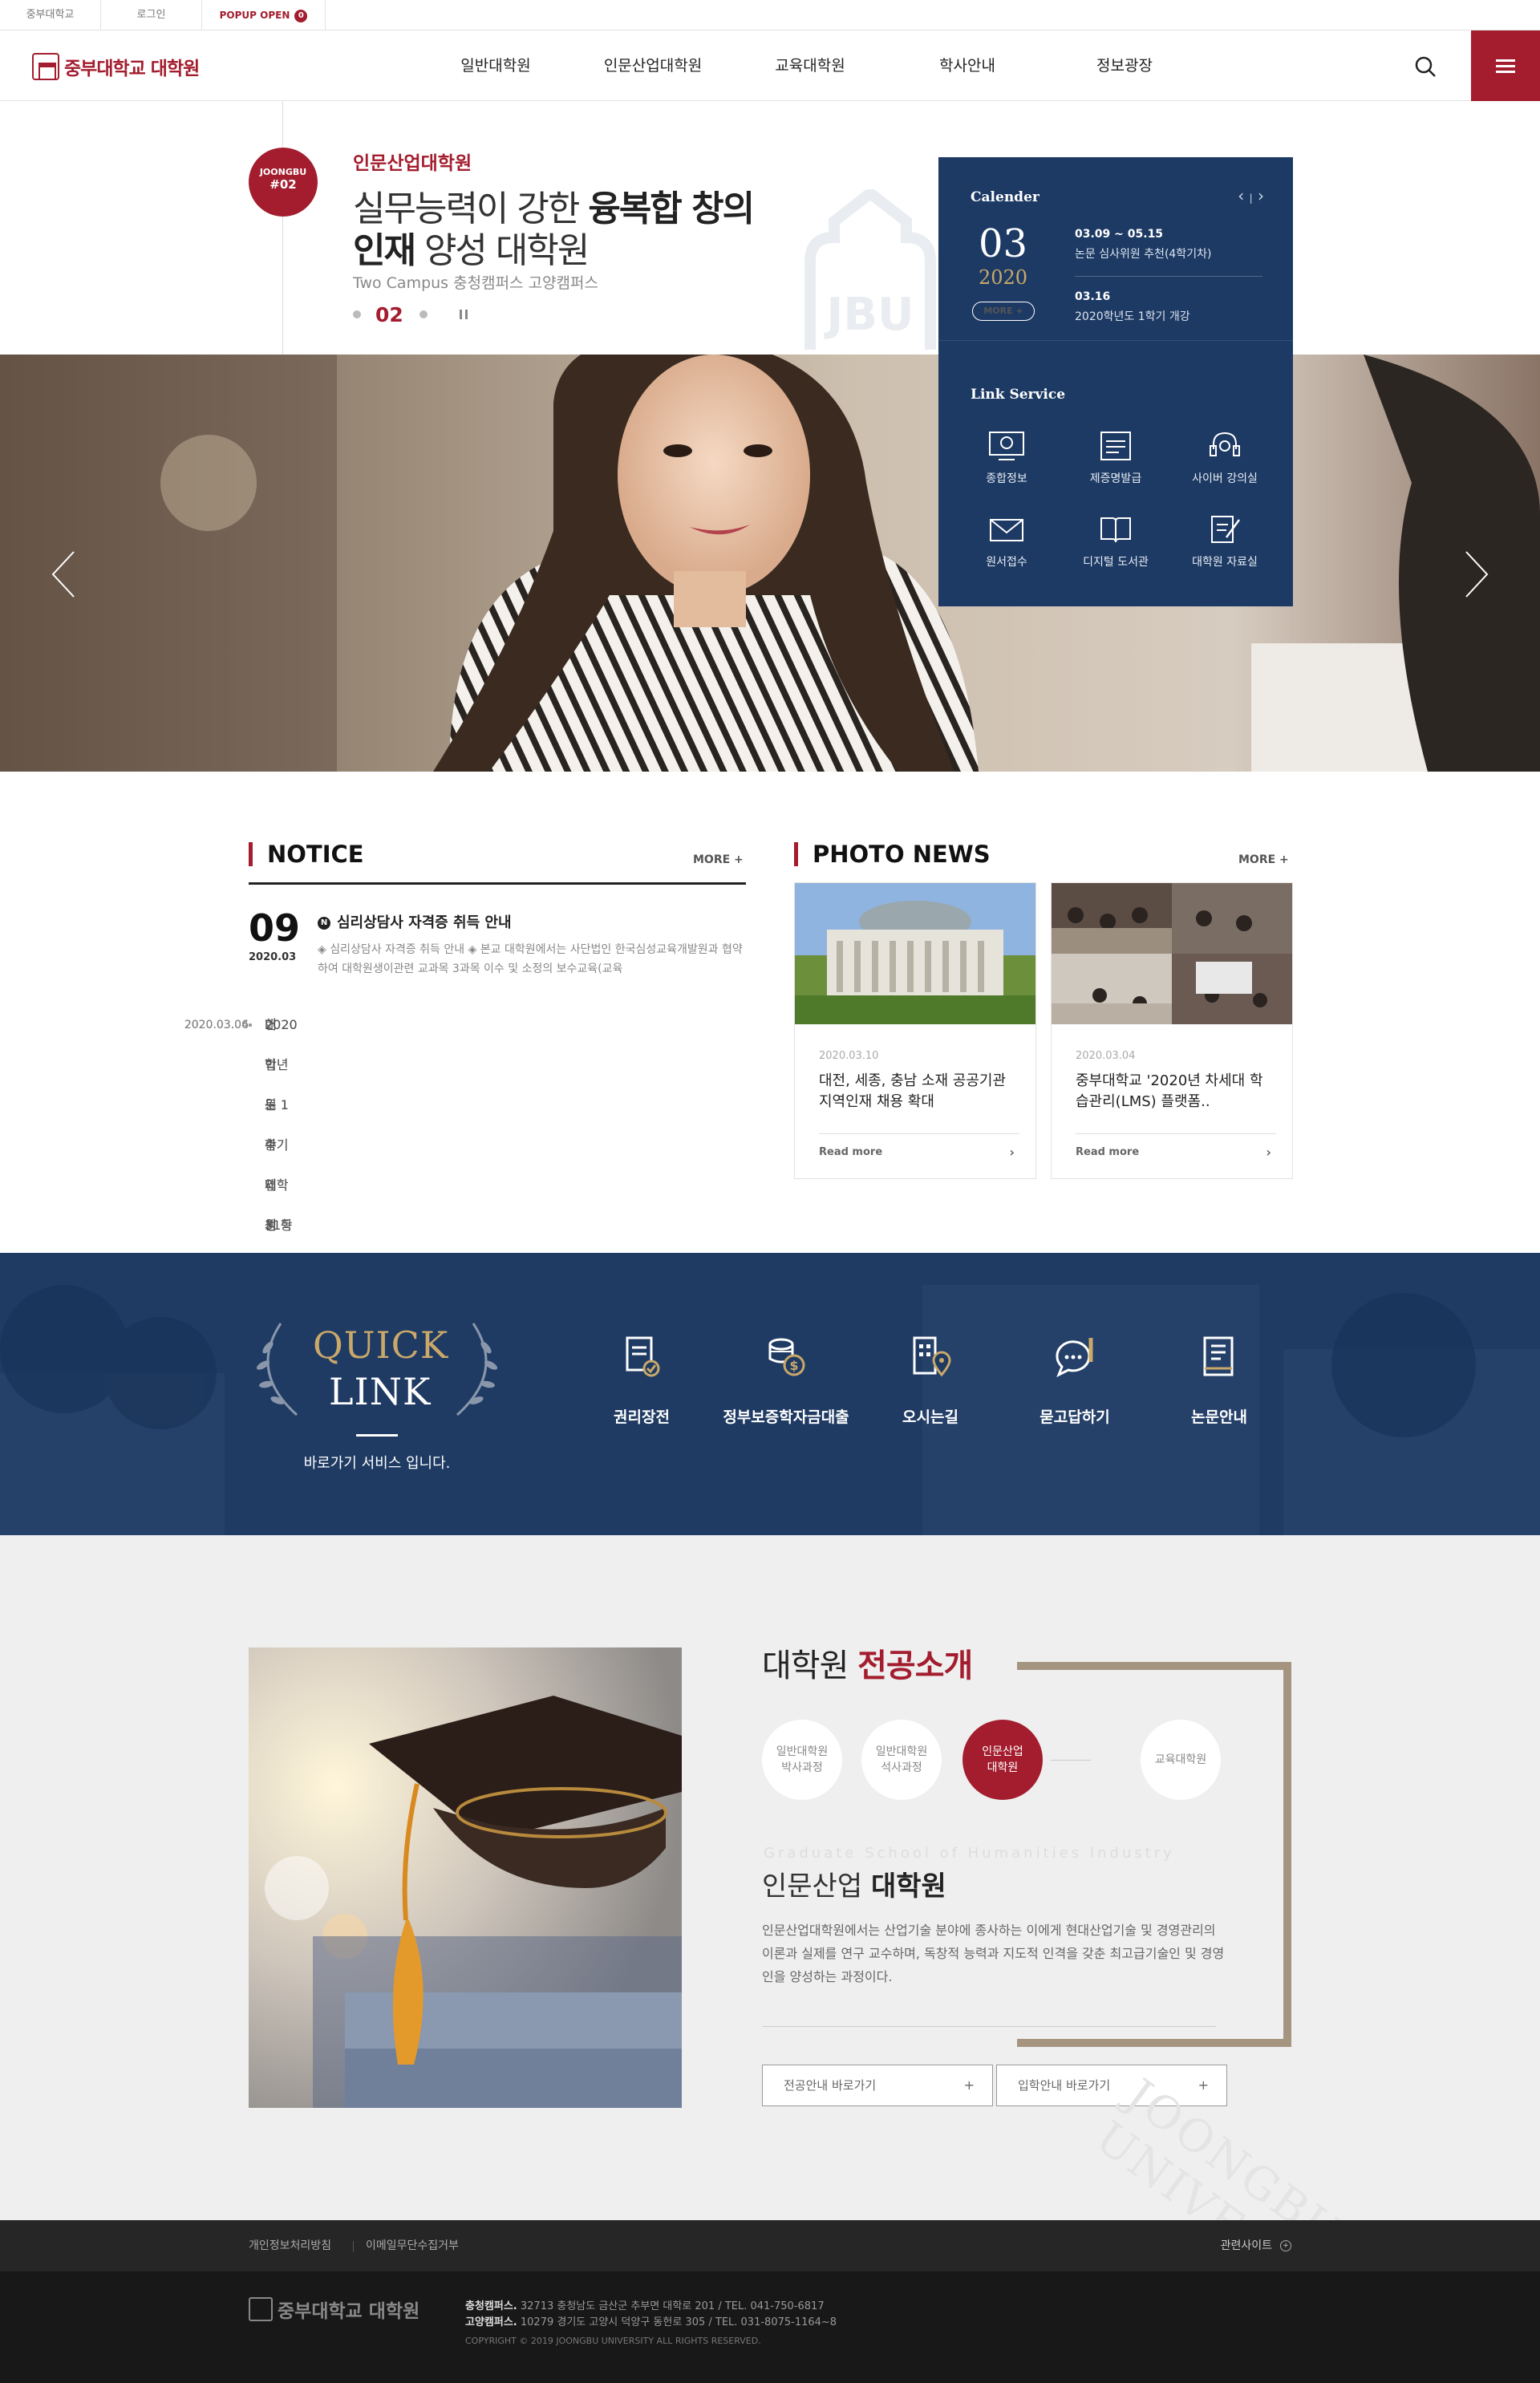 The height and width of the screenshot is (2383, 1540). What do you see at coordinates (116, 66) in the screenshot?
I see `site-logo: 중부대학교 대학원` at bounding box center [116, 66].